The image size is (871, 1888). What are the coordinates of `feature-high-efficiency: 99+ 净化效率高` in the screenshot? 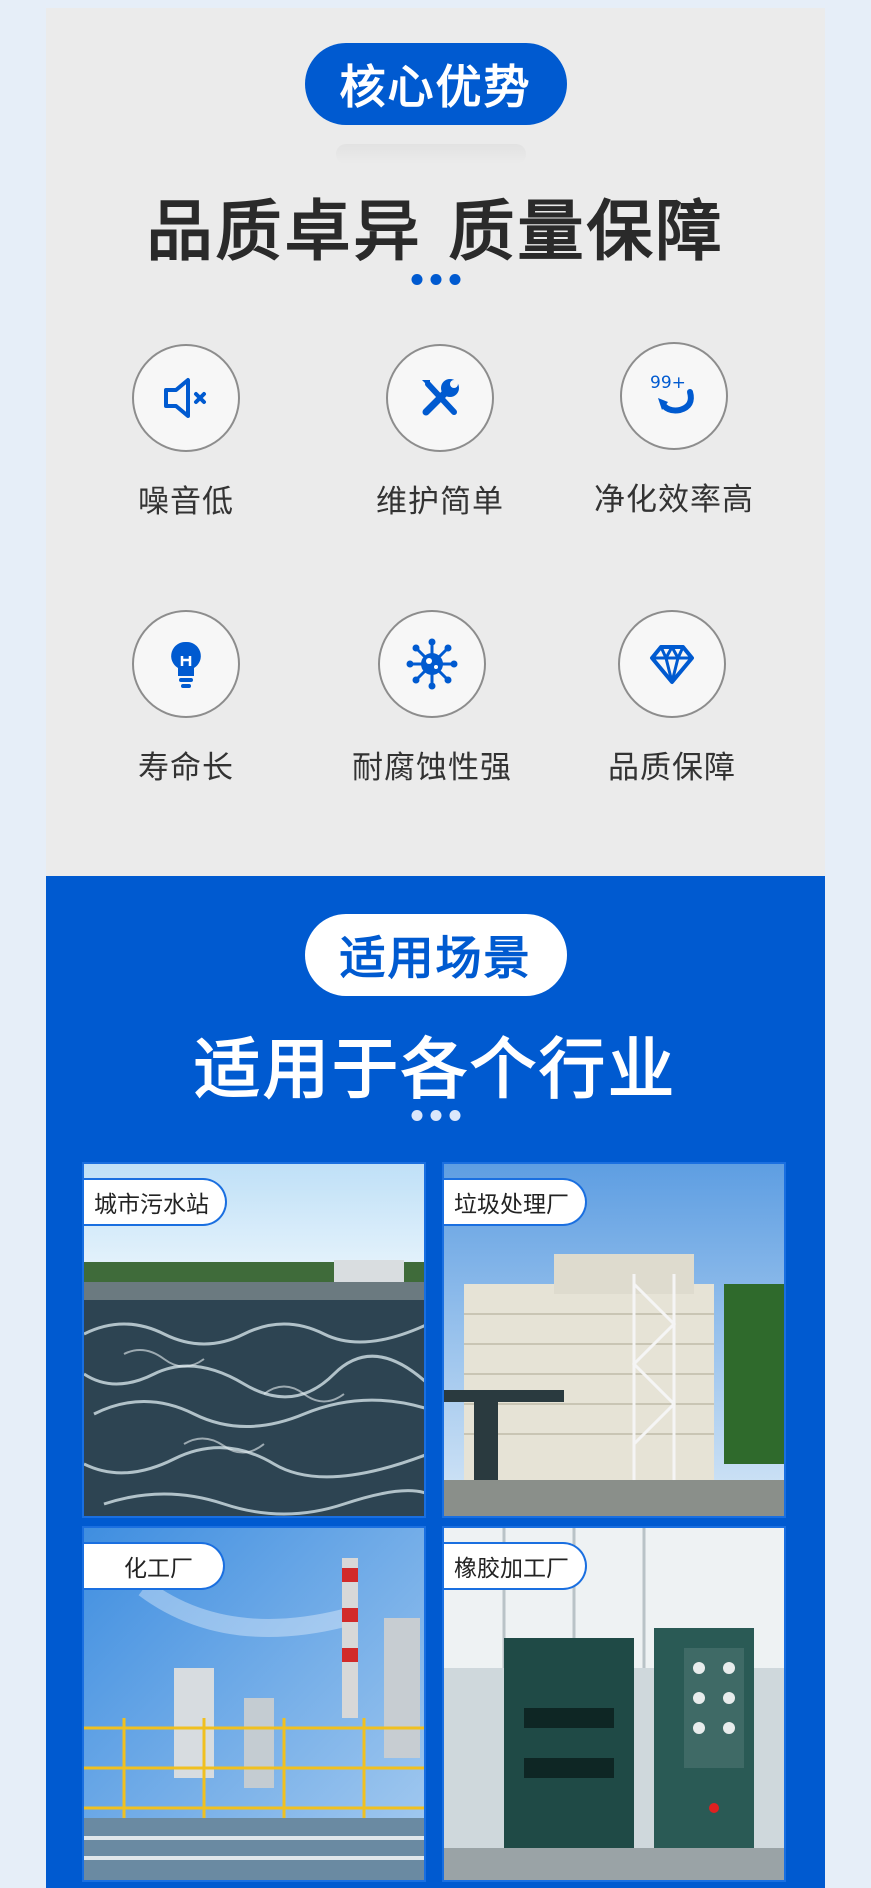 It's located at (674, 430).